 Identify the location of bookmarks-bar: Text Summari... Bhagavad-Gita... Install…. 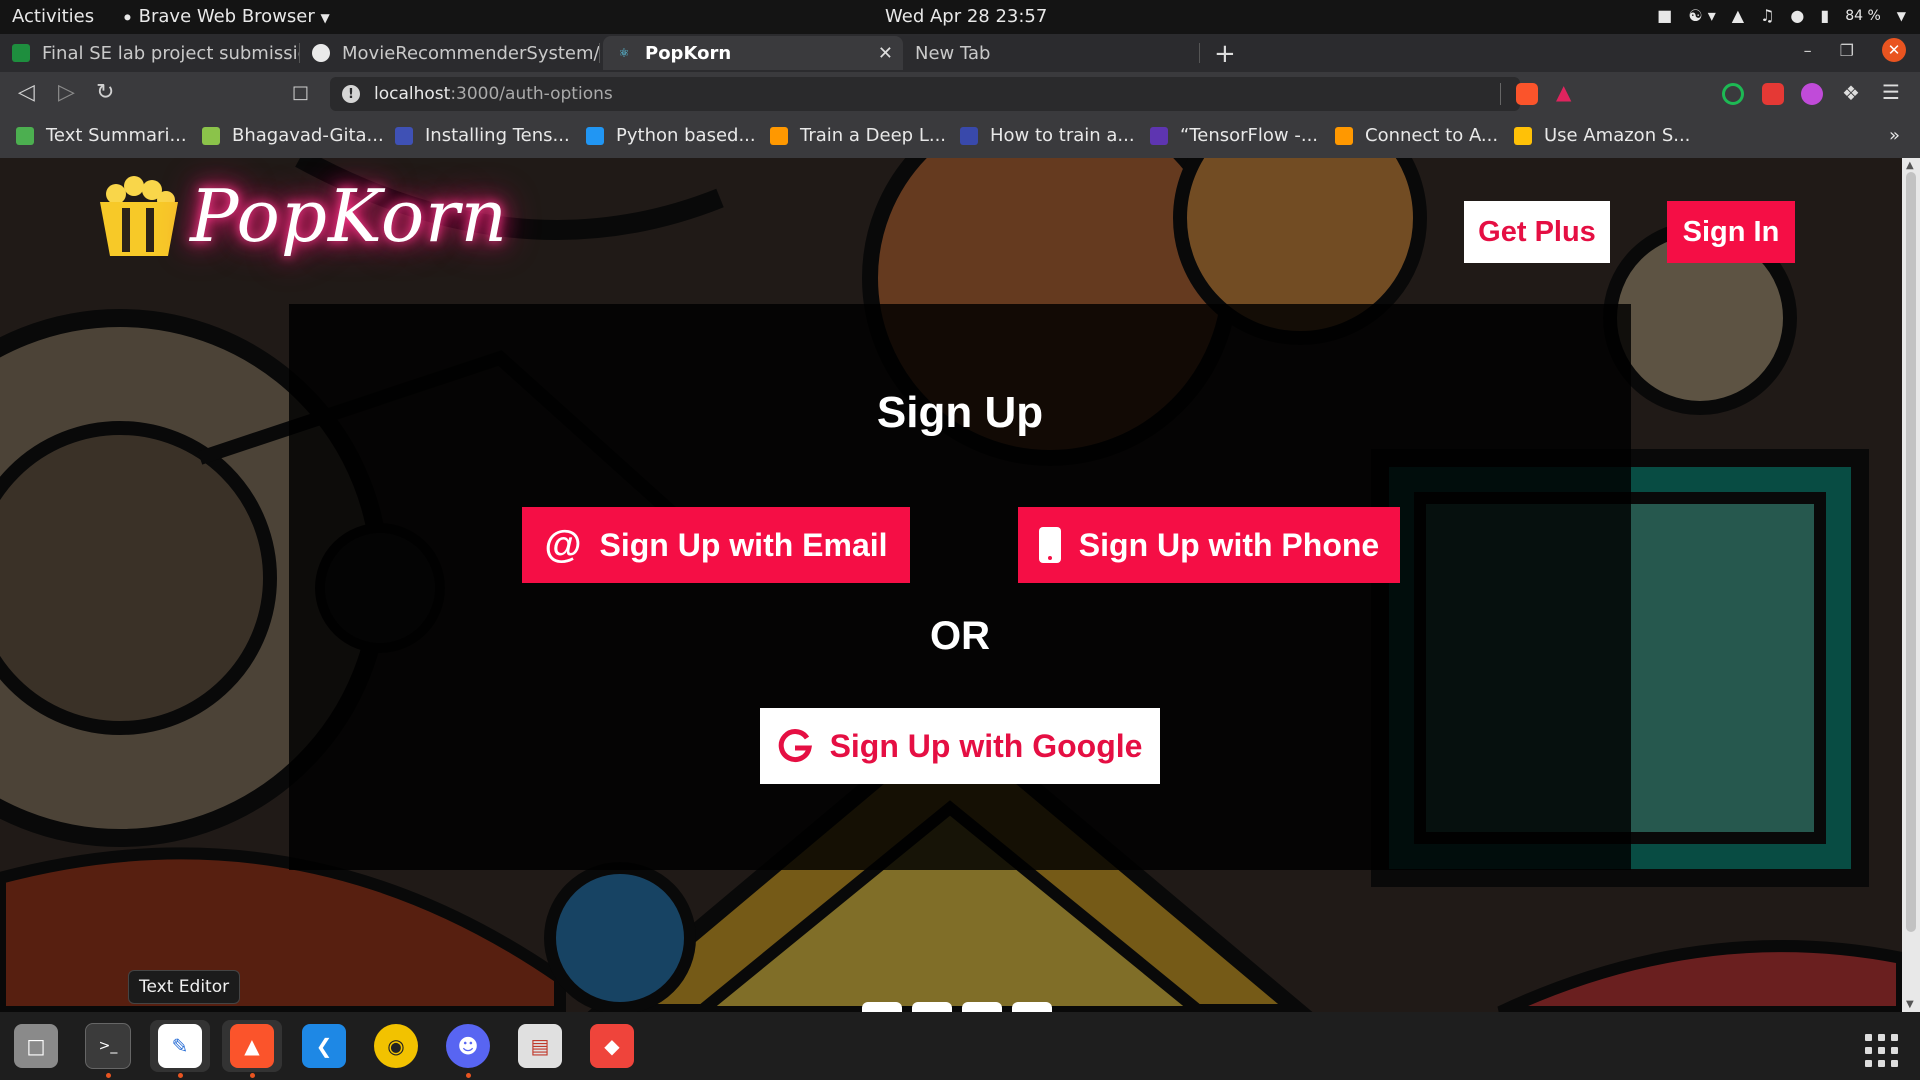
(960, 137).